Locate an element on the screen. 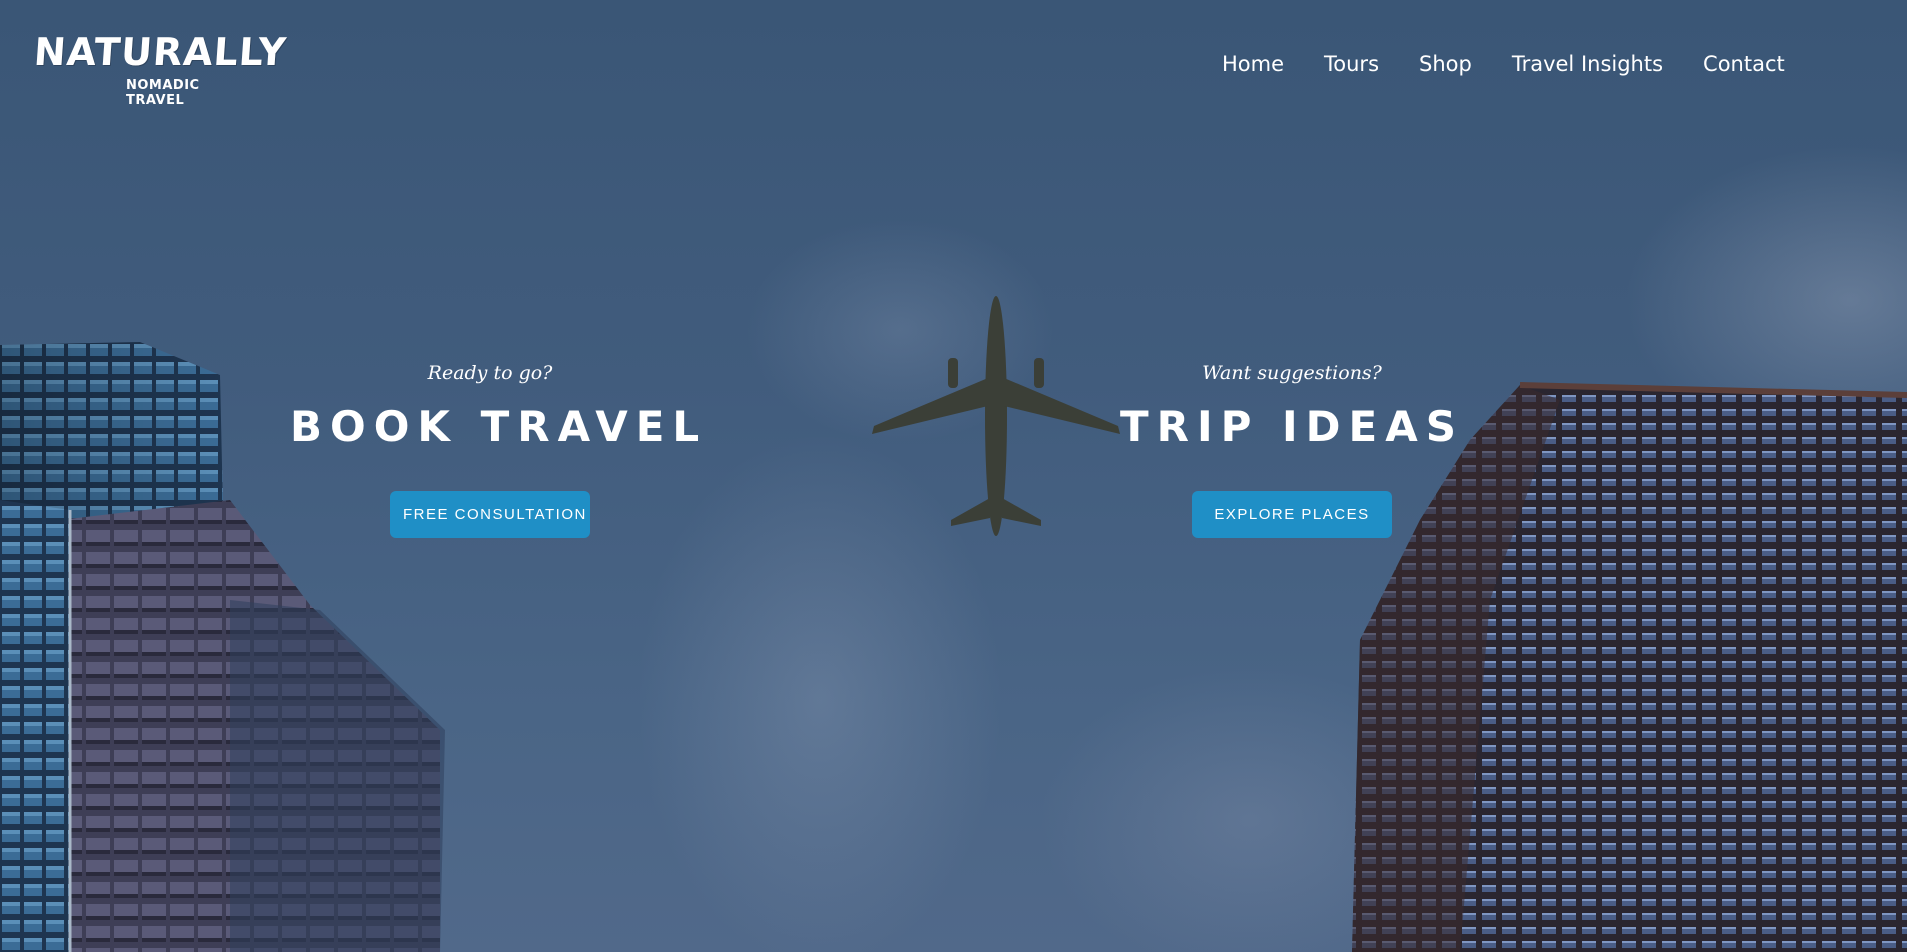 This screenshot has height=952, width=1907. trip-ideas-heading: TRIP IDEAS is located at coordinates (1292, 426).